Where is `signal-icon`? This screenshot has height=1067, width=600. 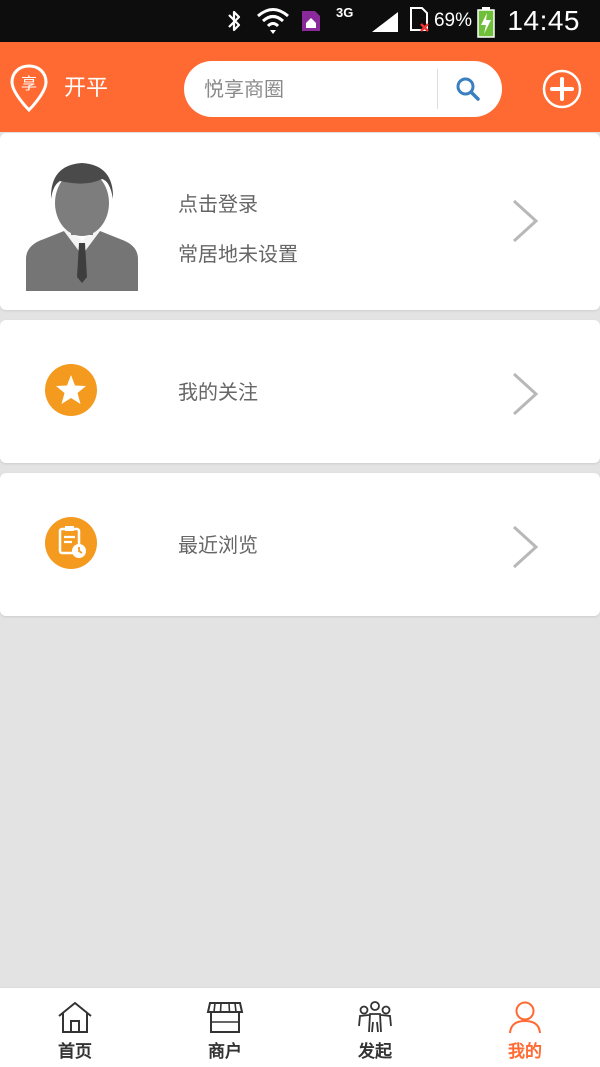
signal-icon is located at coordinates (385, 22).